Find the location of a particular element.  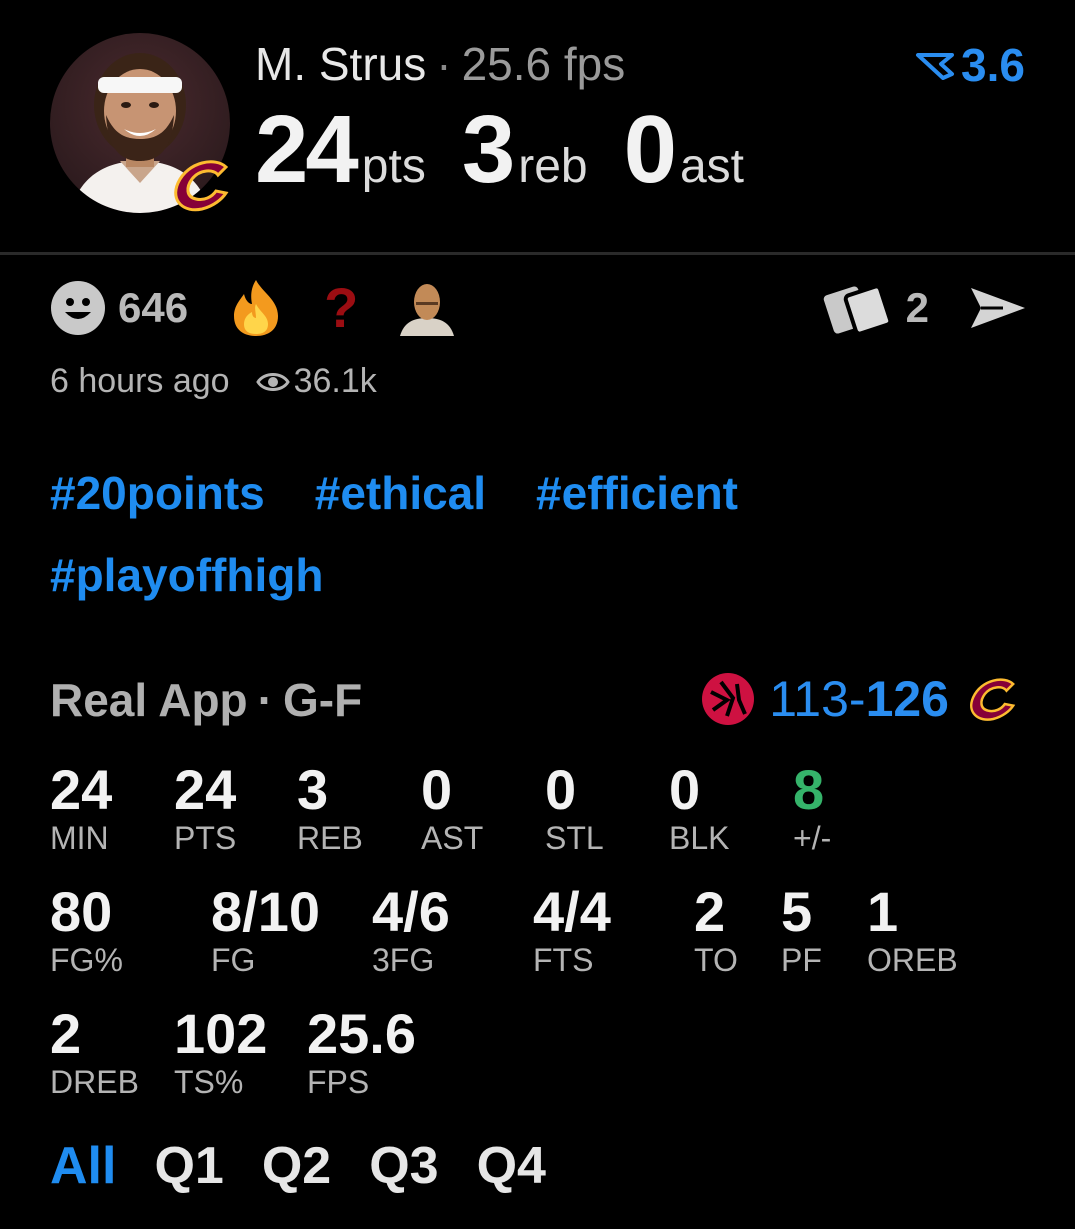

stat-fg: 8/10 FG is located at coordinates (265, 929).